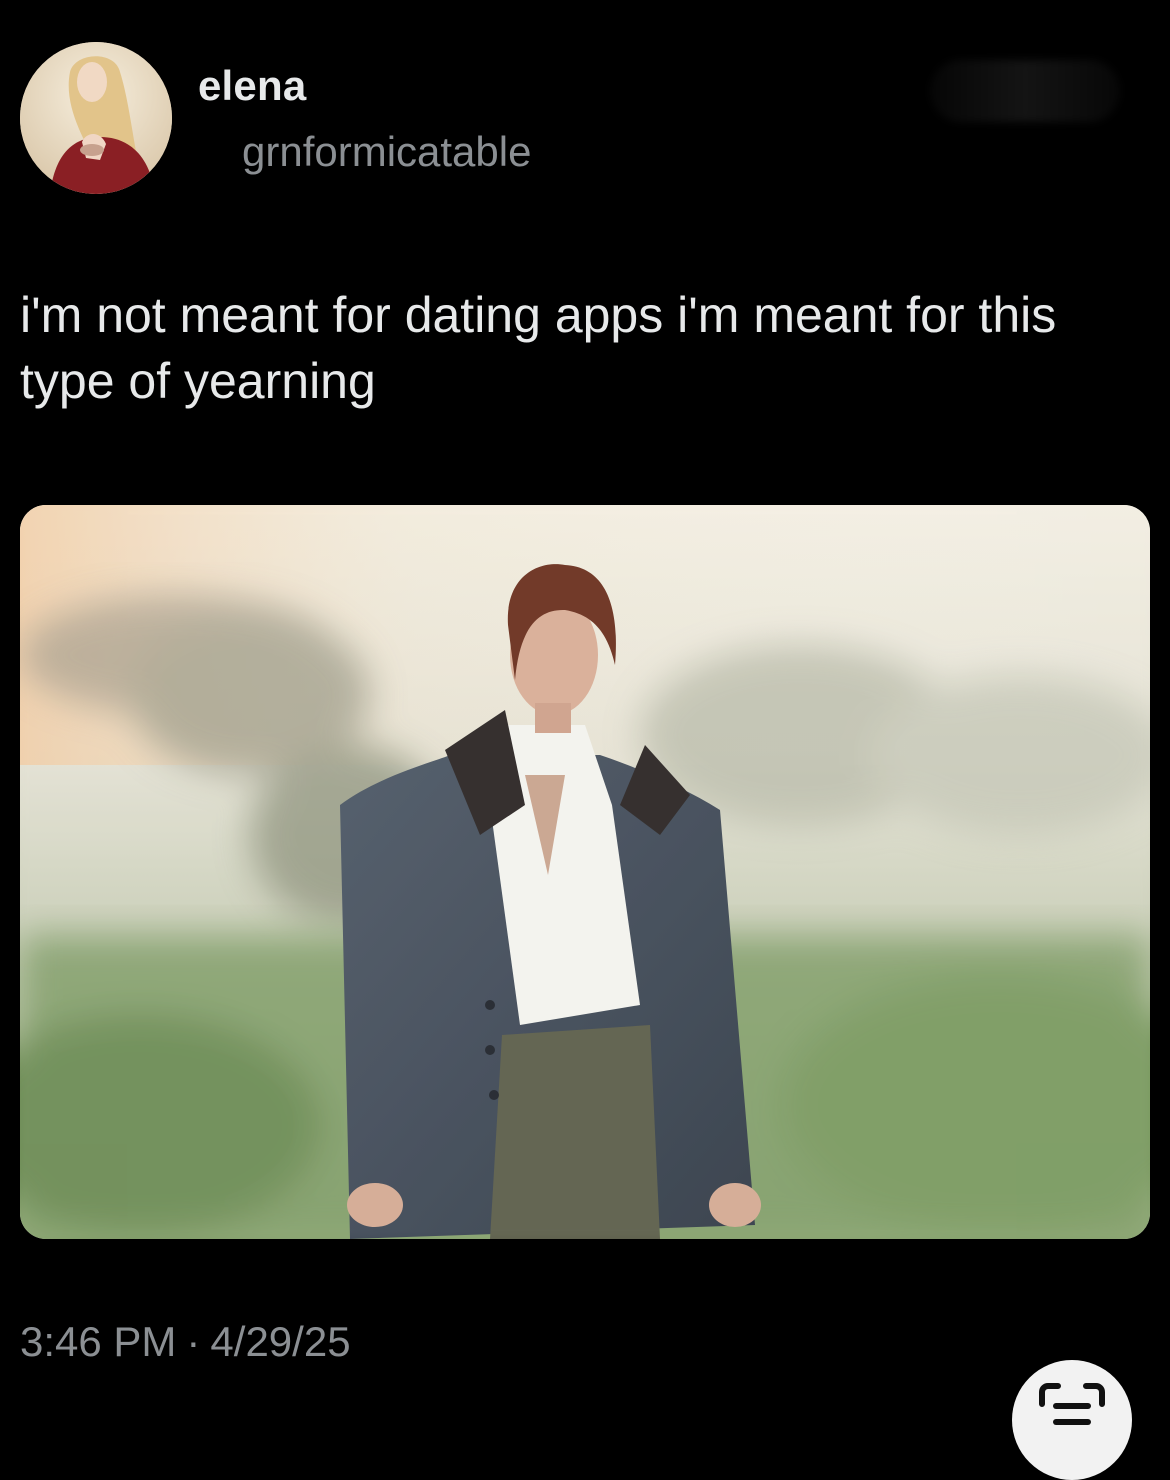 The image size is (1170, 1480). I want to click on avatar-photo, so click(96, 118).